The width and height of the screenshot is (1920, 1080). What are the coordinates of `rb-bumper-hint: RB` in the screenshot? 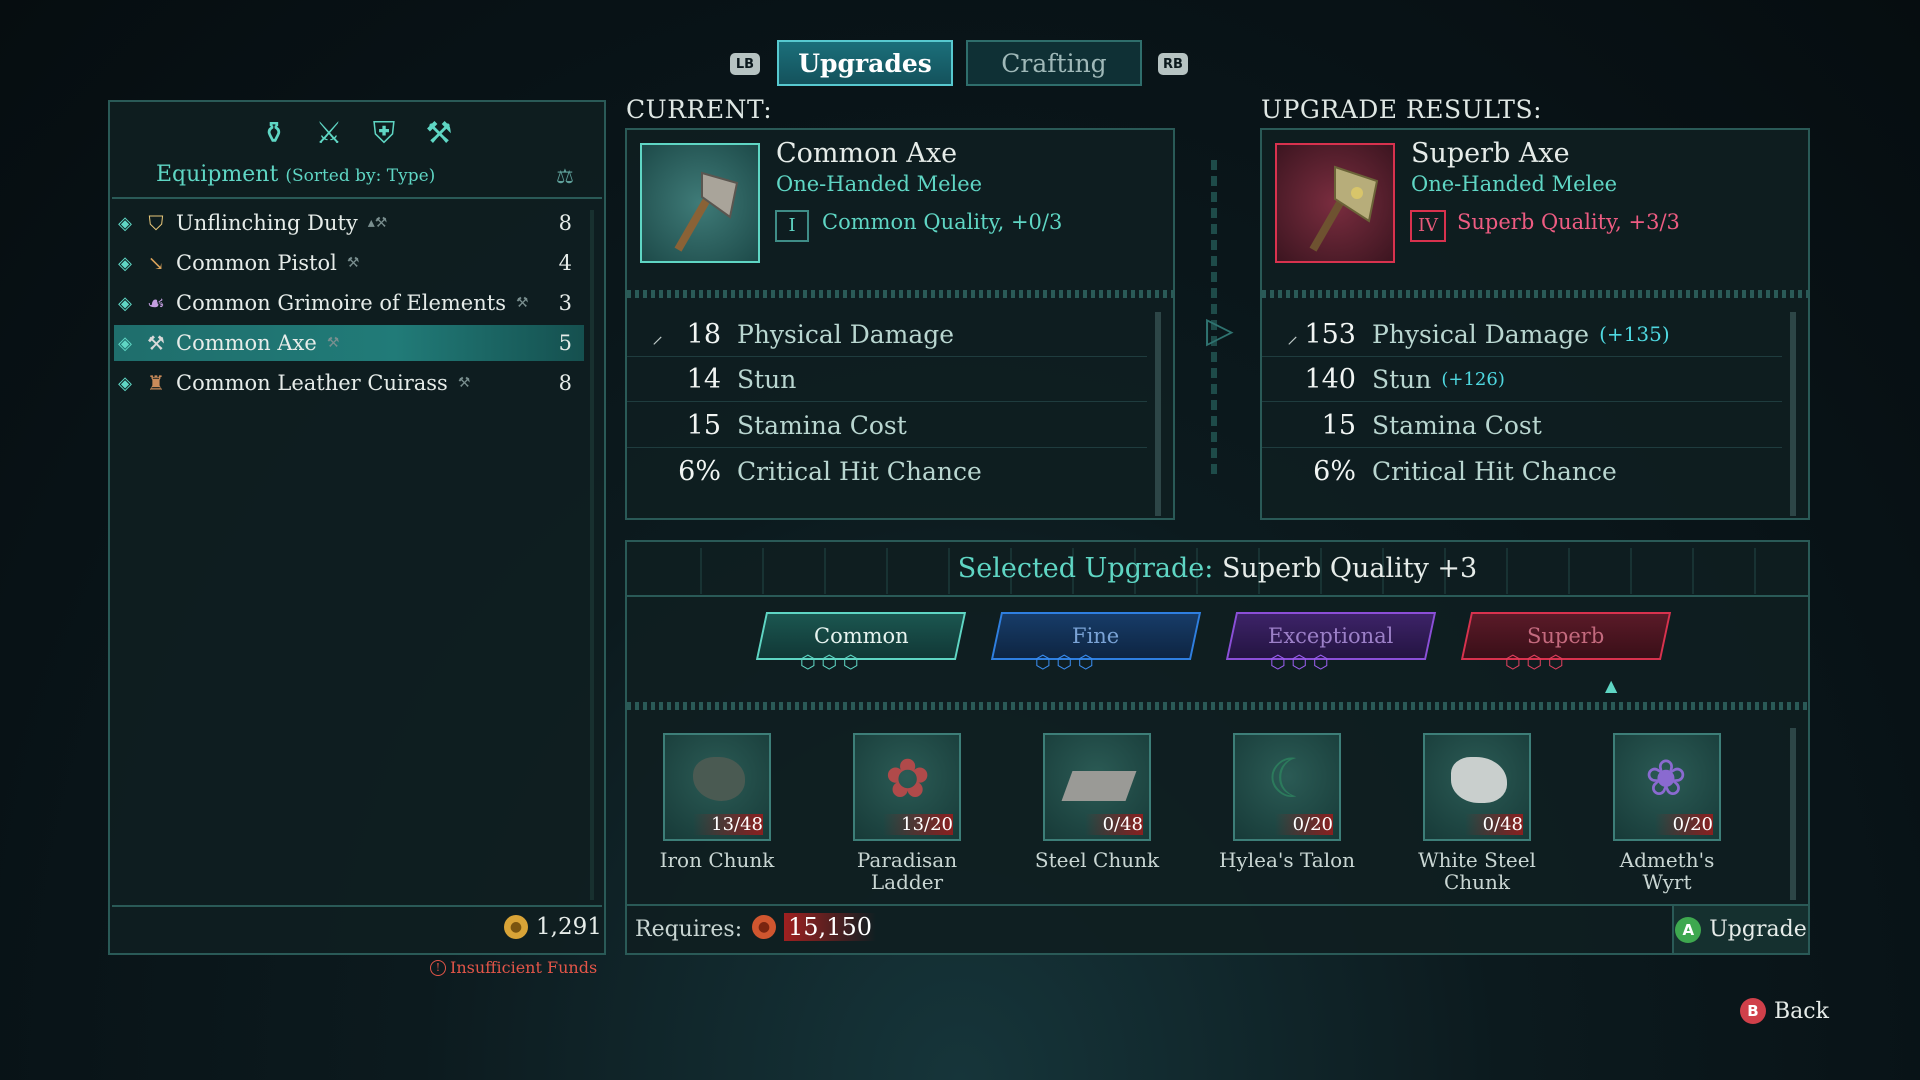 It's located at (1173, 64).